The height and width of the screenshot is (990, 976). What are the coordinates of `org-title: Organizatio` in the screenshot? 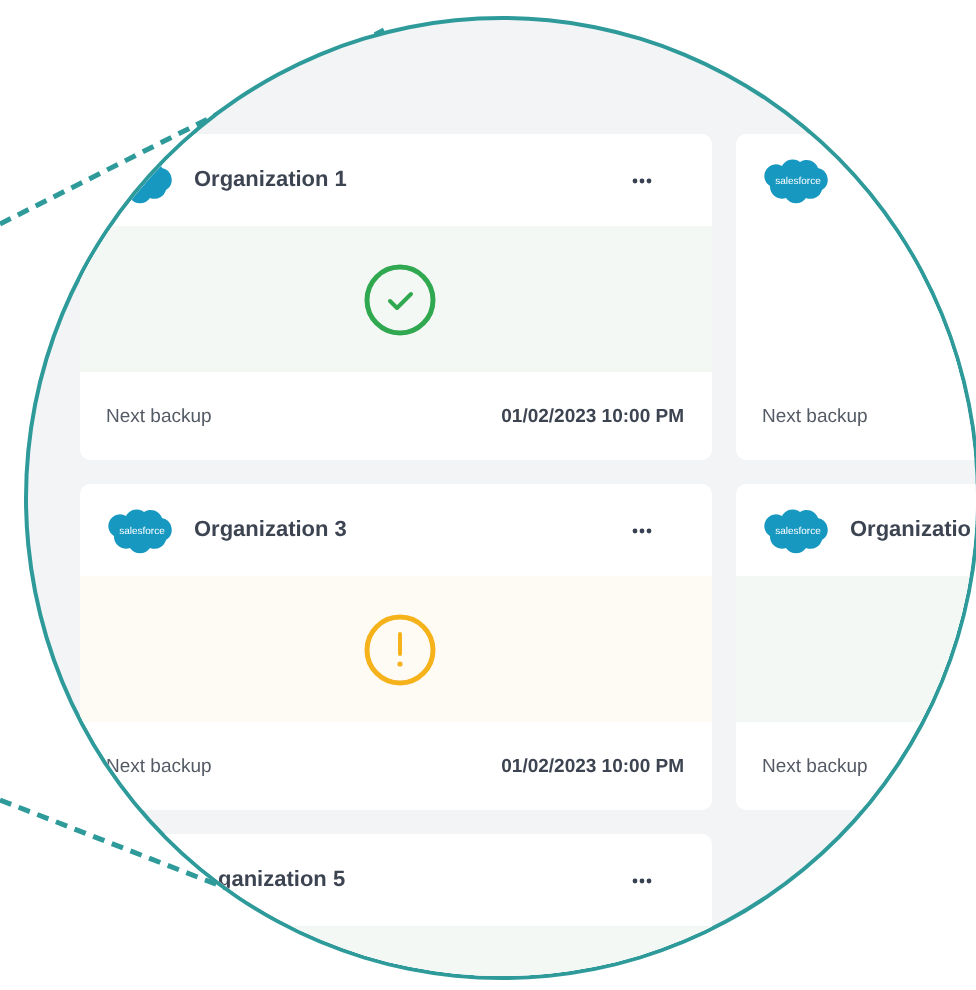 It's located at (912, 530).